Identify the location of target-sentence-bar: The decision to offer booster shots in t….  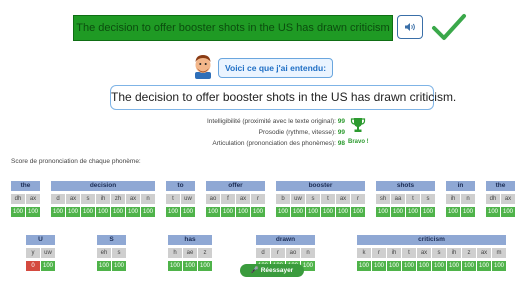
(233, 28).